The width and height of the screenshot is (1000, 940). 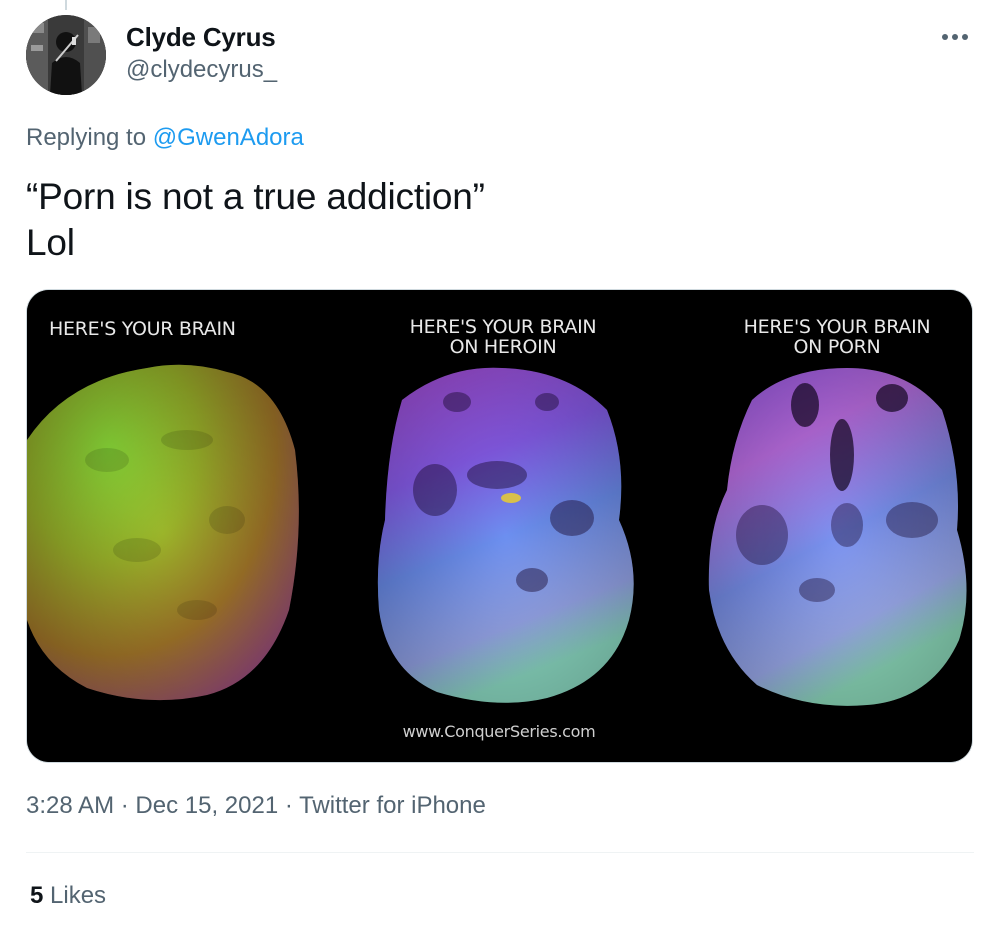 I want to click on replying-to-link: @GwenAdora, so click(x=228, y=137).